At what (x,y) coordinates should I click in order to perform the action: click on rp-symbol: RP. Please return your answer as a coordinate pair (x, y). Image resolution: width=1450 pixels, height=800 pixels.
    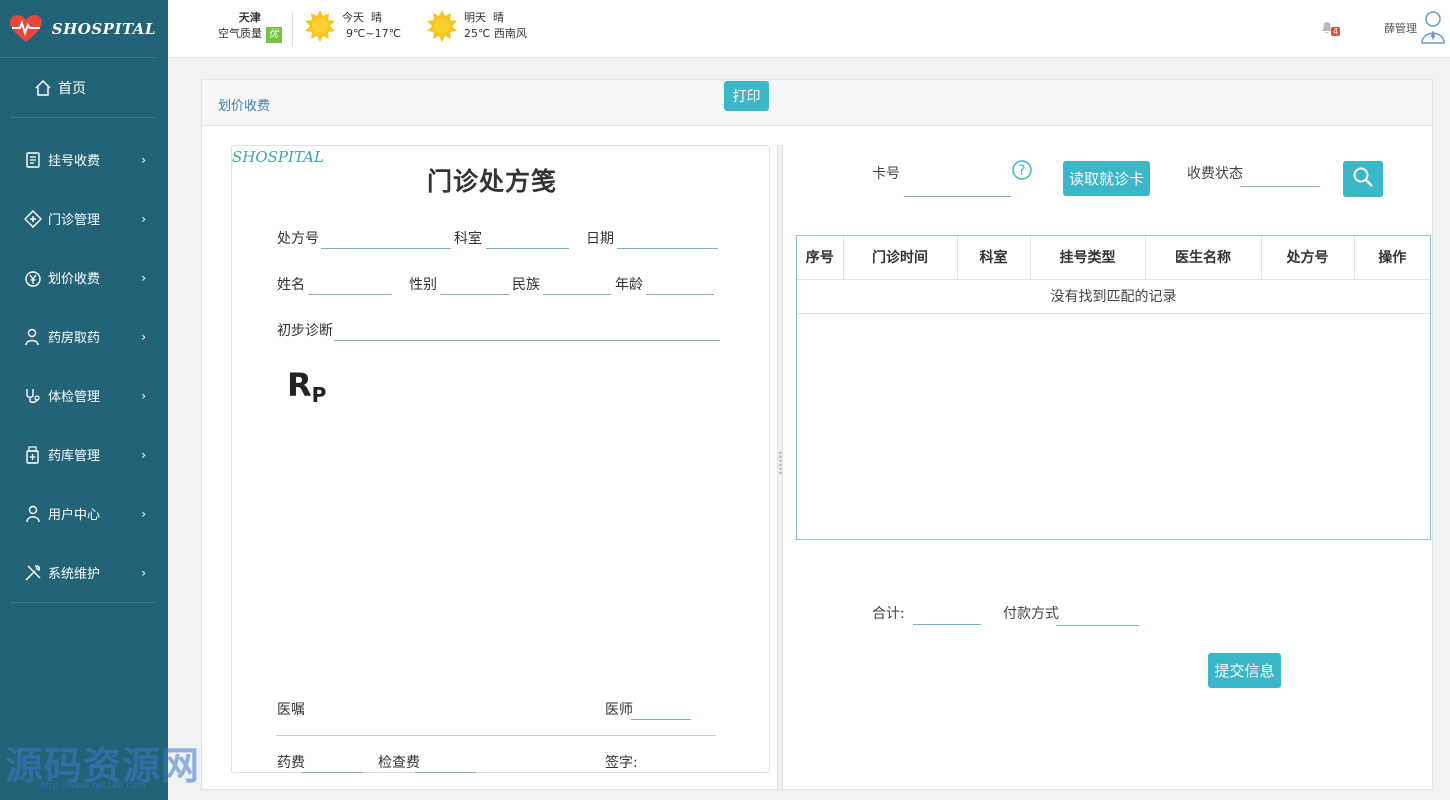
    Looking at the image, I should click on (306, 386).